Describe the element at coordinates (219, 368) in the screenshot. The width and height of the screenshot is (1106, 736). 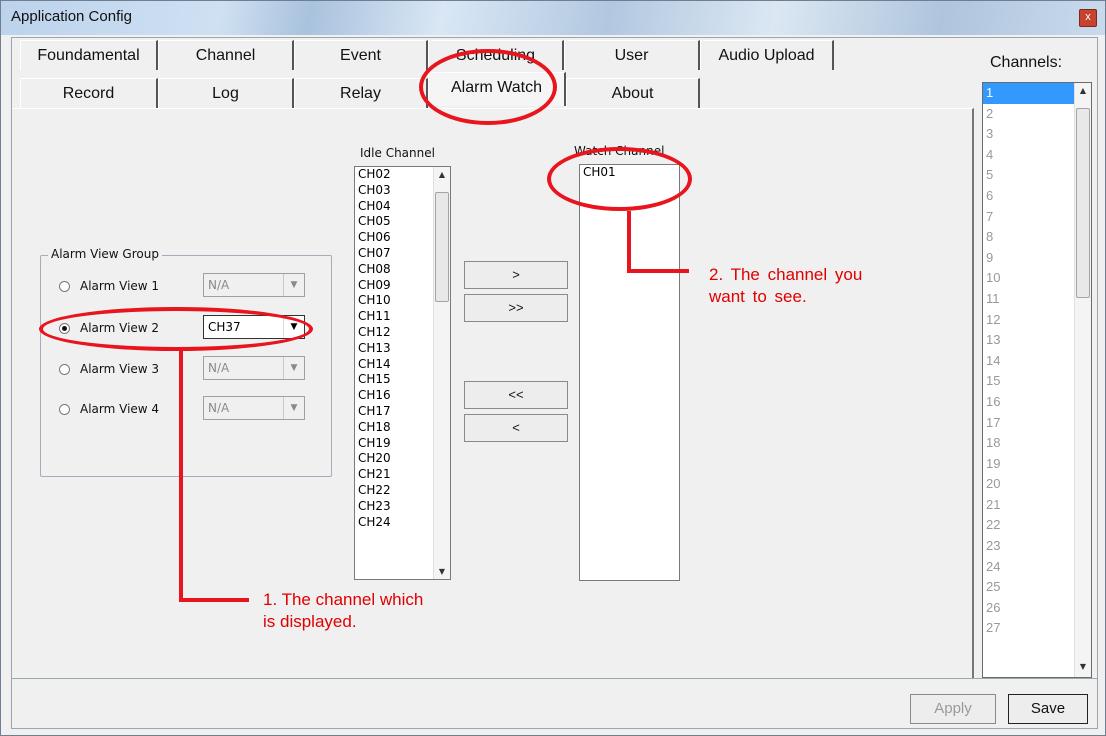
I see `alarm-view-3-value: N/A` at that location.